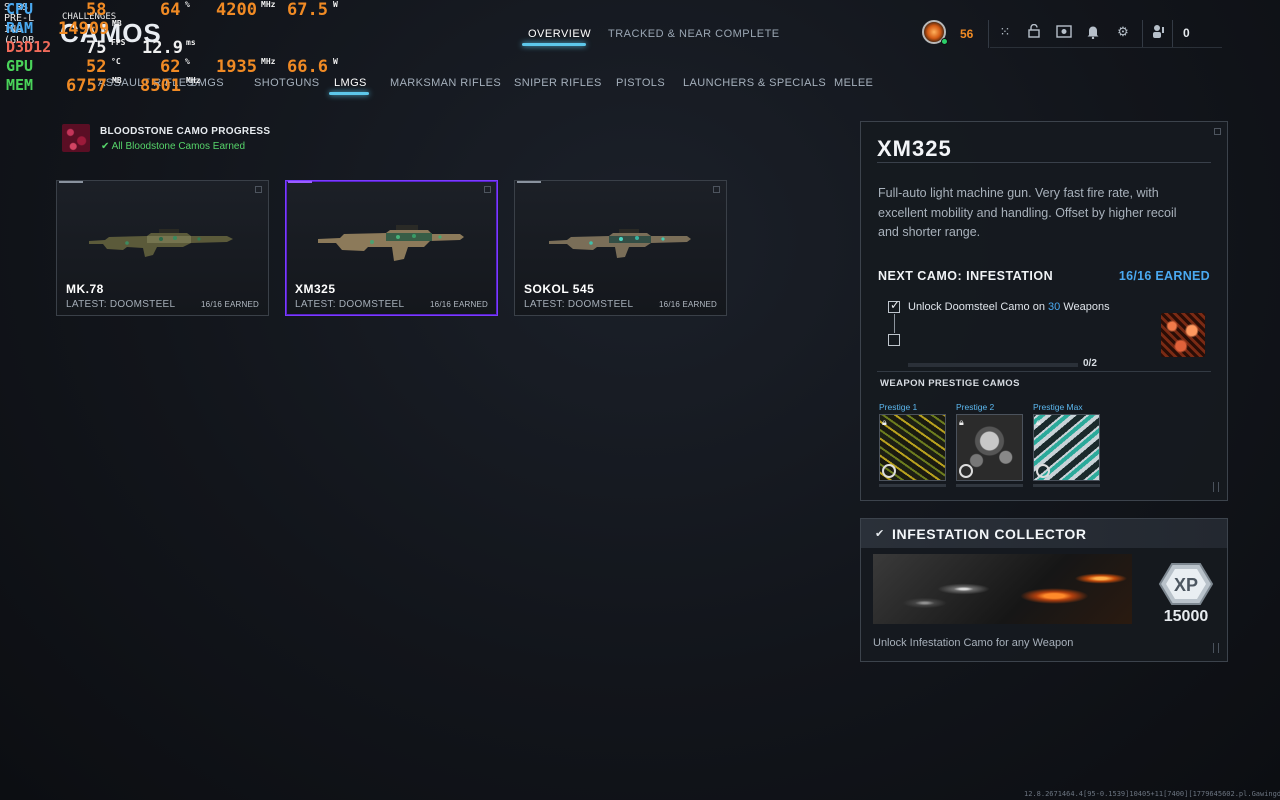 This screenshot has width=1280, height=800. I want to click on ms-unit: ms, so click(191, 42).